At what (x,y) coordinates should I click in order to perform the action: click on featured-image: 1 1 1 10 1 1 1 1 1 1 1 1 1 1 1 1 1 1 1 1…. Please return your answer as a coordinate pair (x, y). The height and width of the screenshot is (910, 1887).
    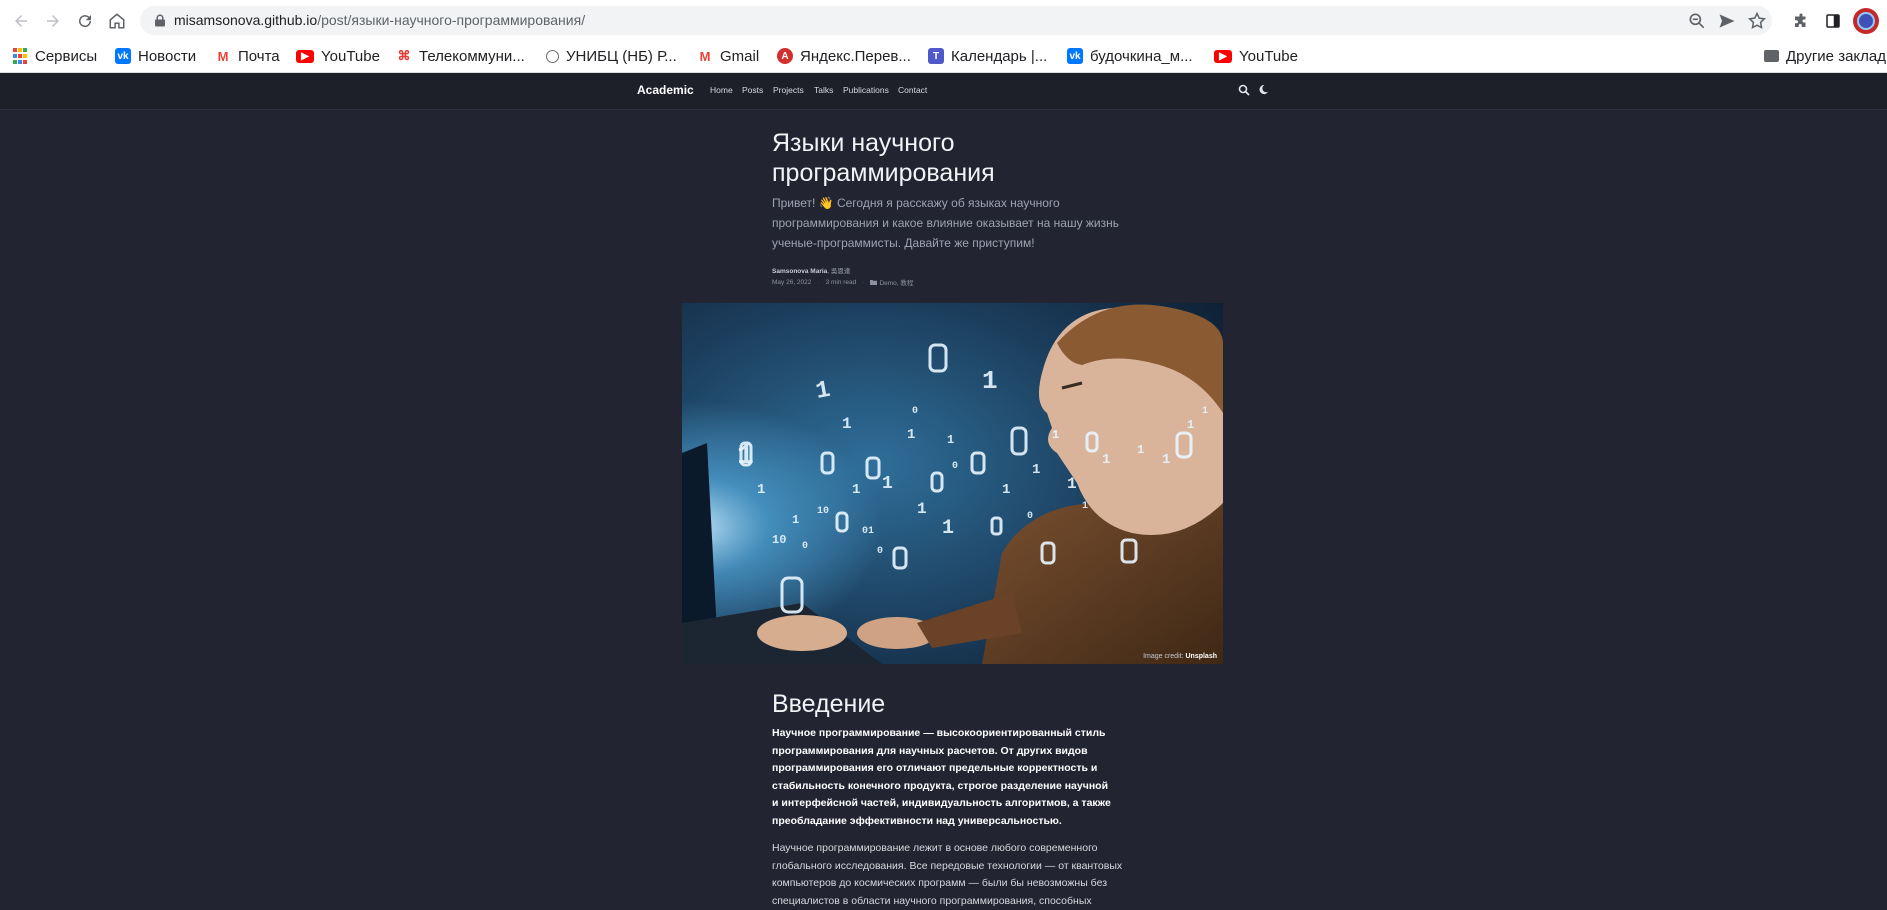
    Looking at the image, I should click on (952, 483).